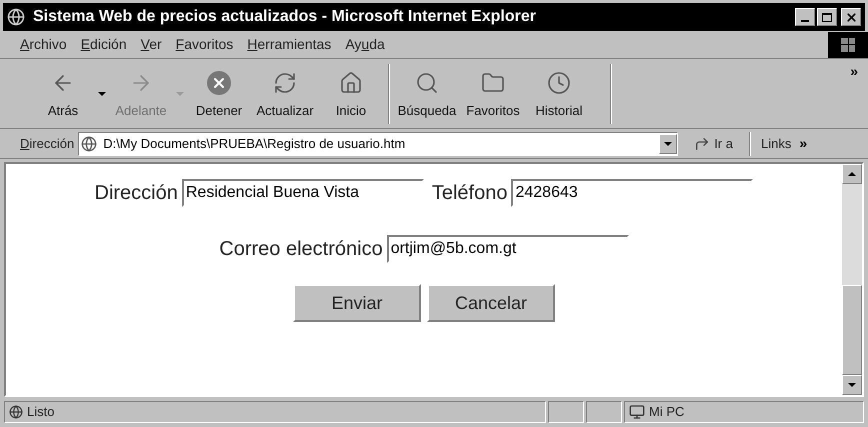 The width and height of the screenshot is (868, 427). What do you see at coordinates (205, 44) in the screenshot?
I see `menu-item: Favoritos` at bounding box center [205, 44].